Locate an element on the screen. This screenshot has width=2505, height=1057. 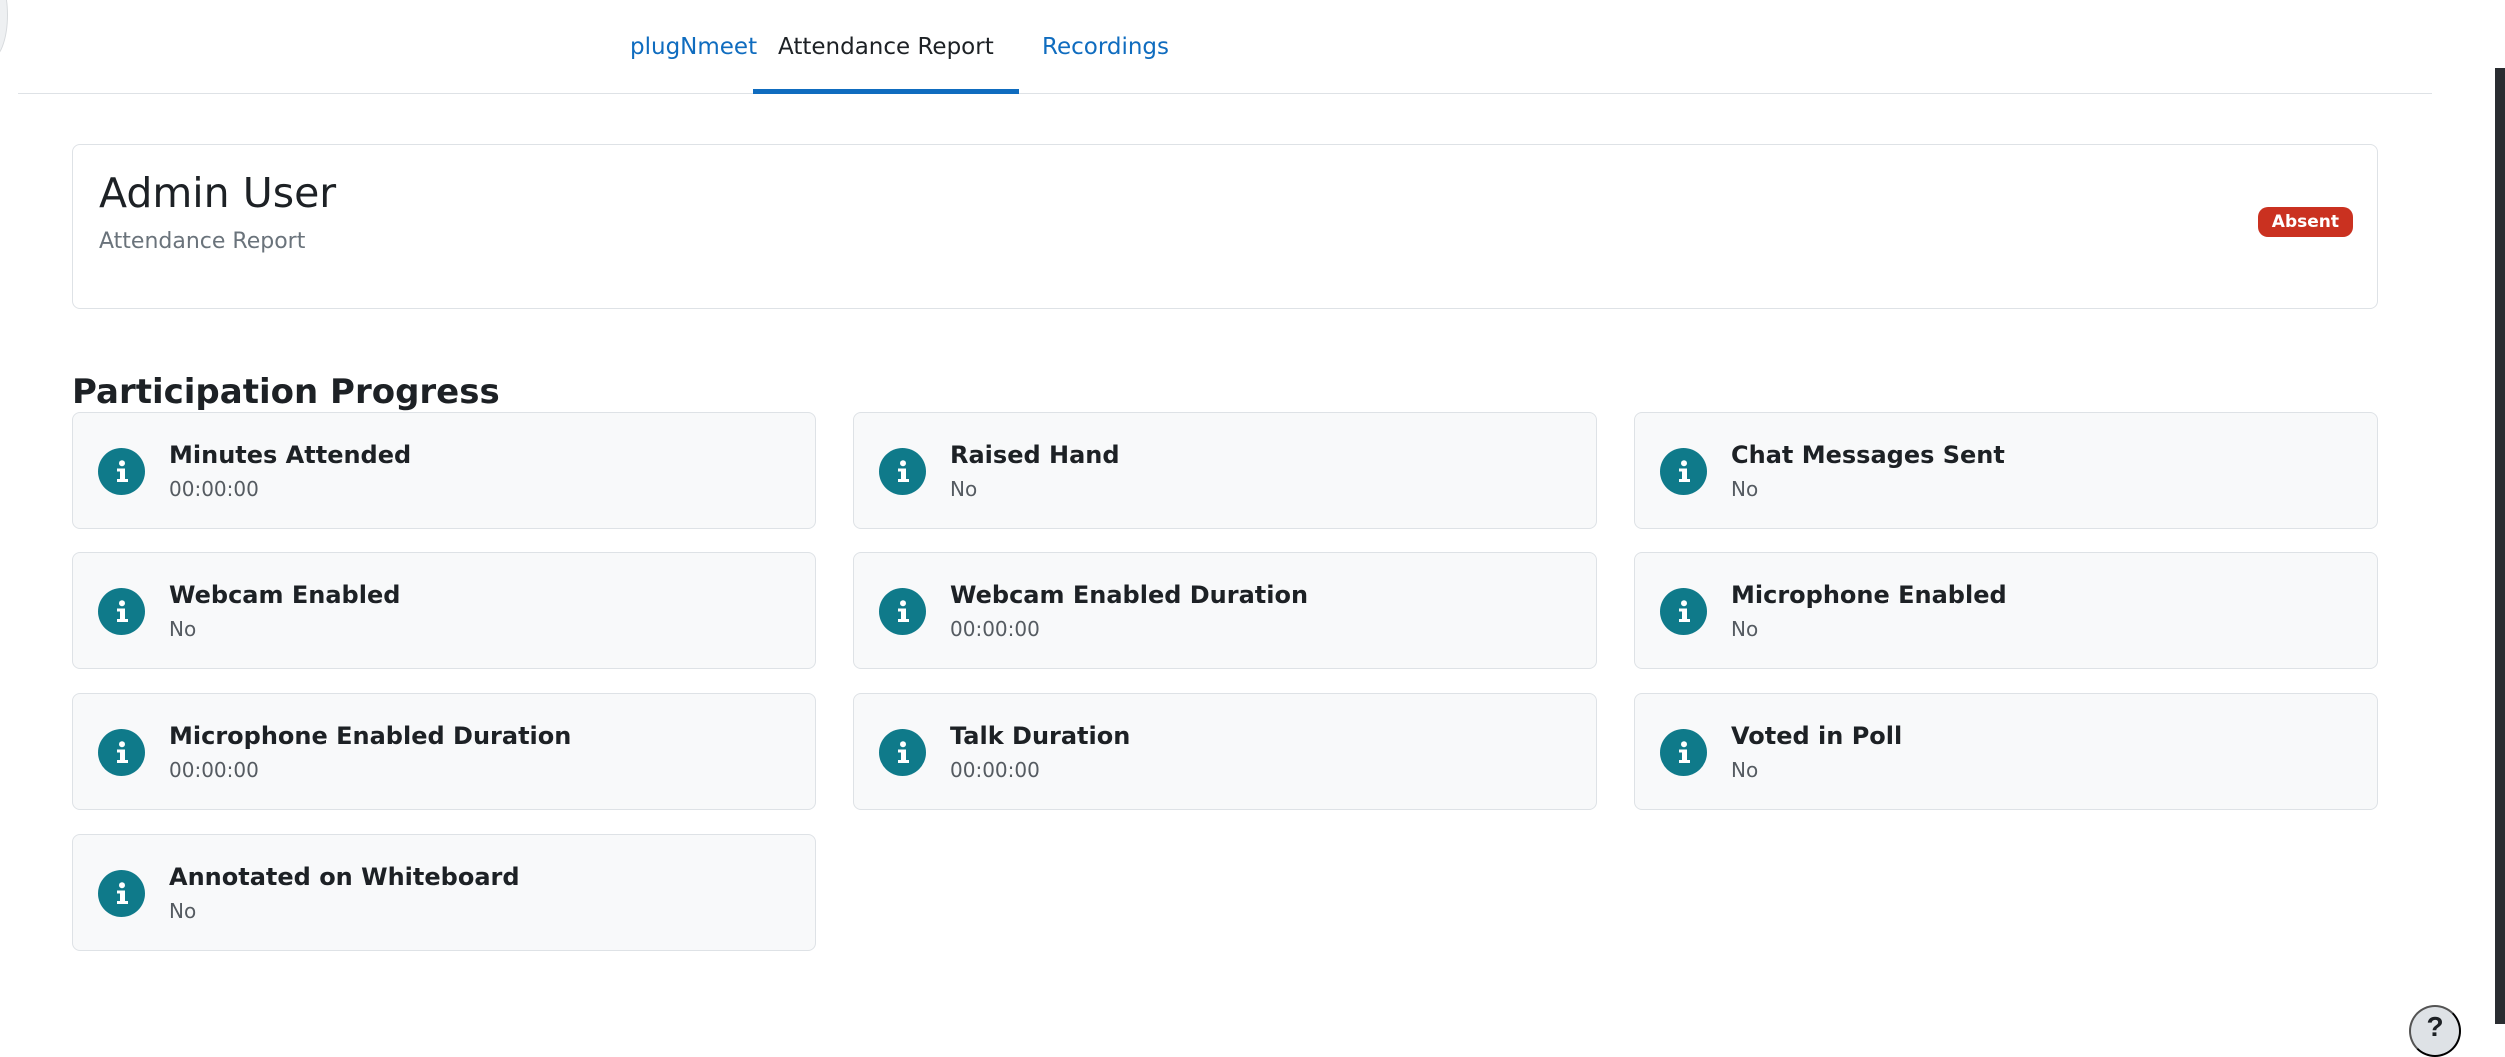
metric-label: Talk Duration is located at coordinates (1040, 736).